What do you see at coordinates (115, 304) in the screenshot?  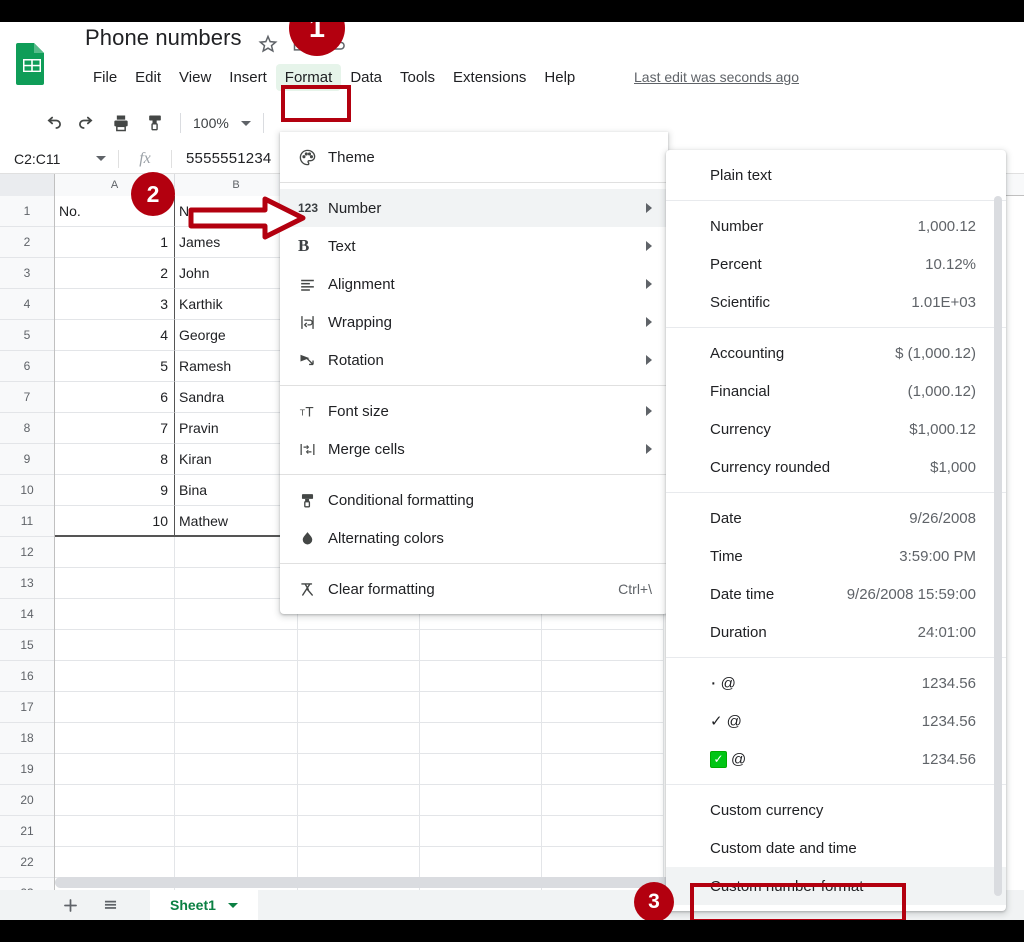 I see `cell-A4: 3` at bounding box center [115, 304].